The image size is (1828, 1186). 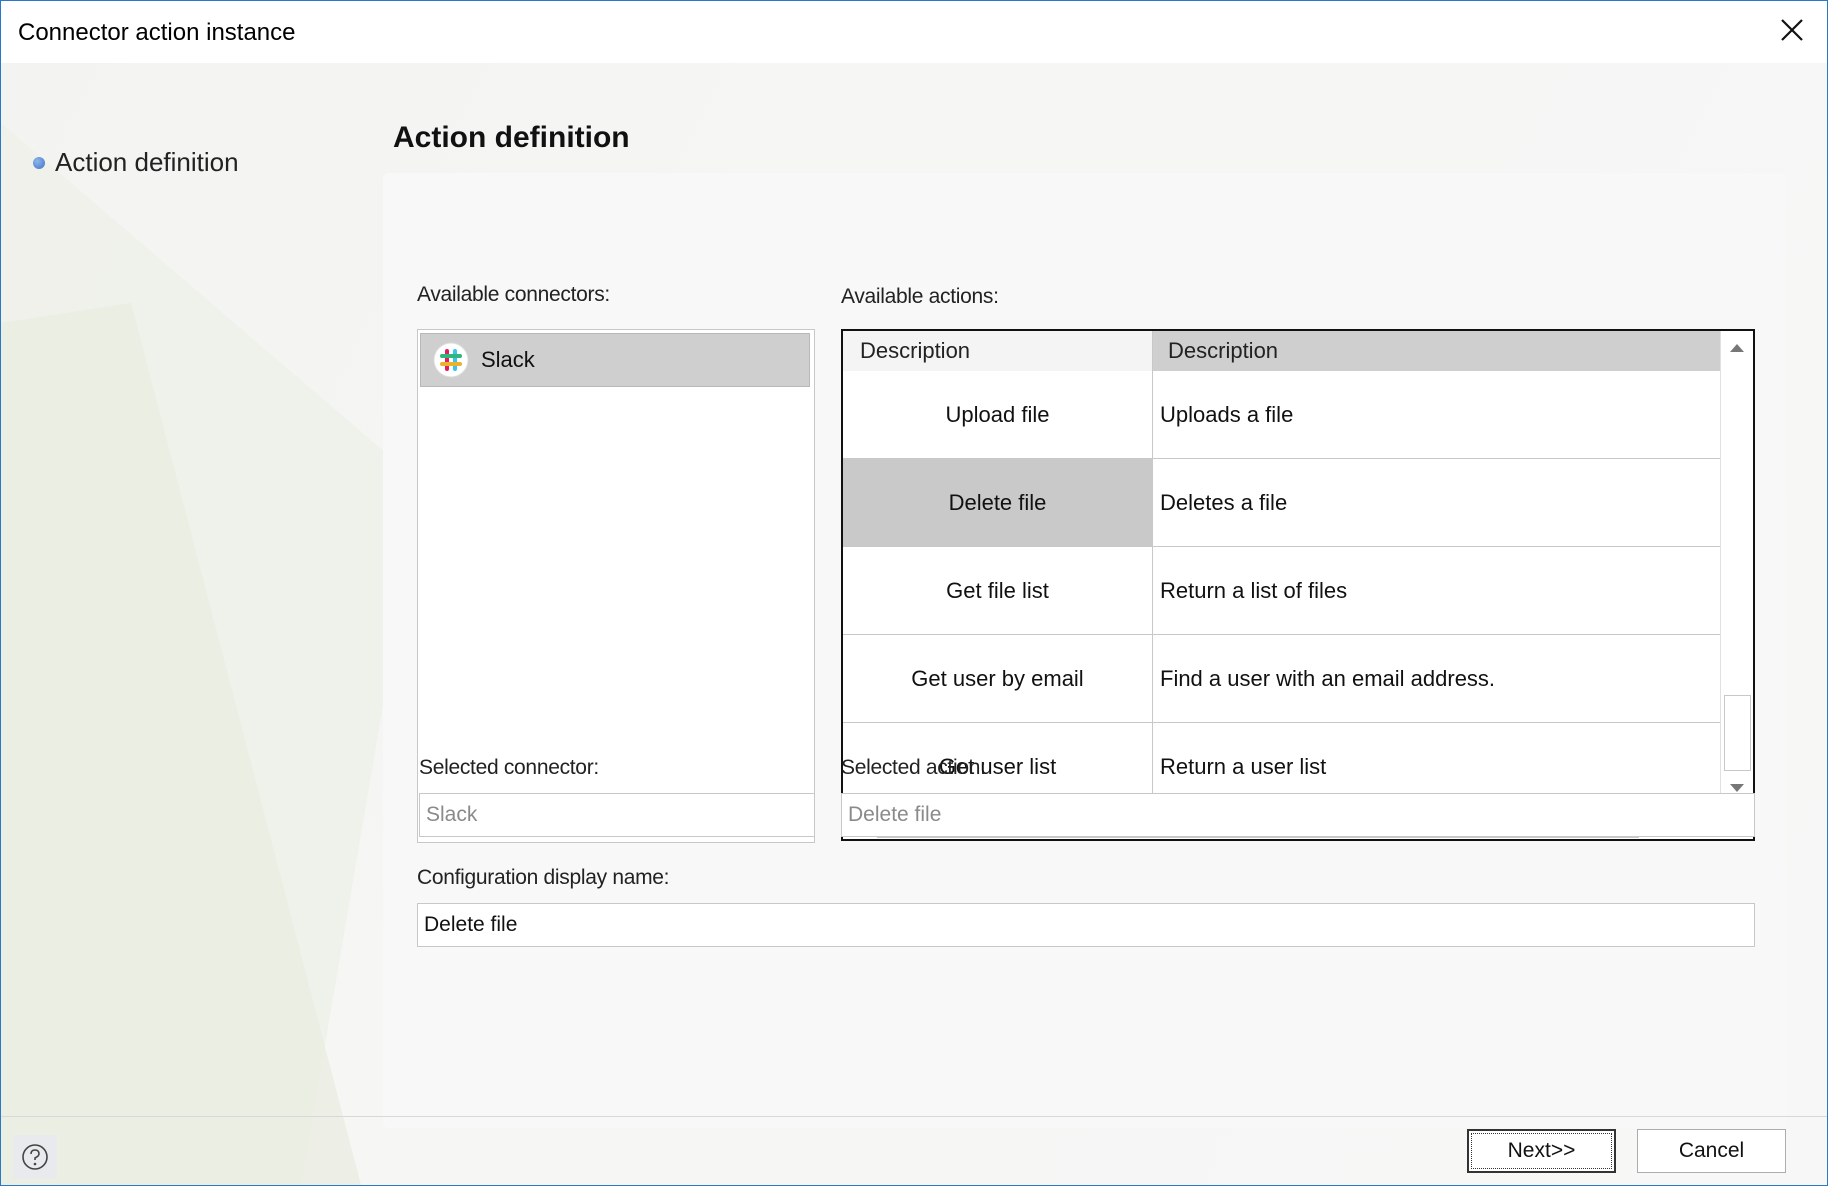 I want to click on action-name-cell: Get user by email, so click(x=998, y=678).